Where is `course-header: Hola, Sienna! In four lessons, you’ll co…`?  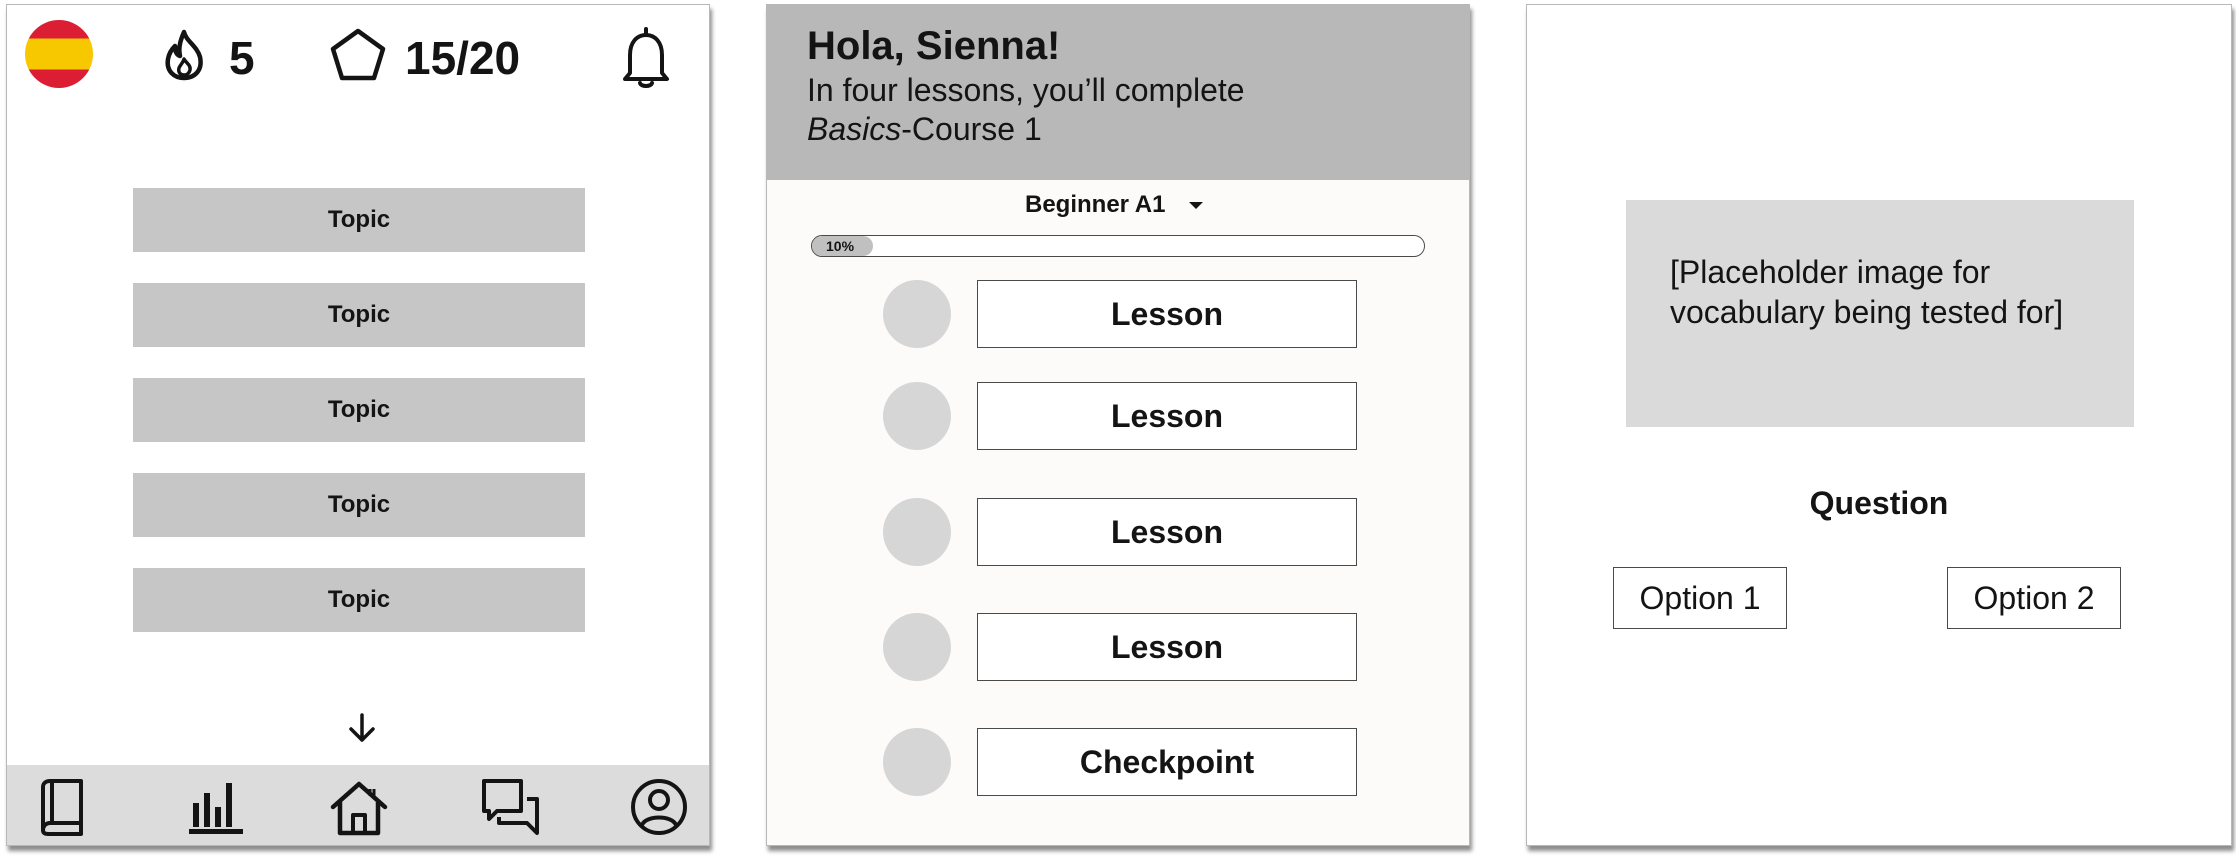 course-header: Hola, Sienna! In four lessons, you’ll co… is located at coordinates (1118, 92).